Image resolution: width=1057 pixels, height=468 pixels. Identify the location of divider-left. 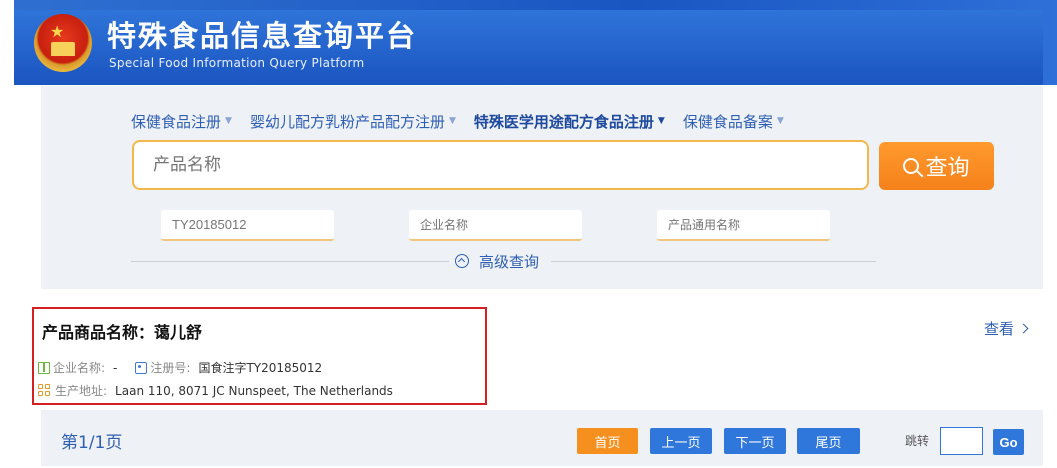
(290, 261).